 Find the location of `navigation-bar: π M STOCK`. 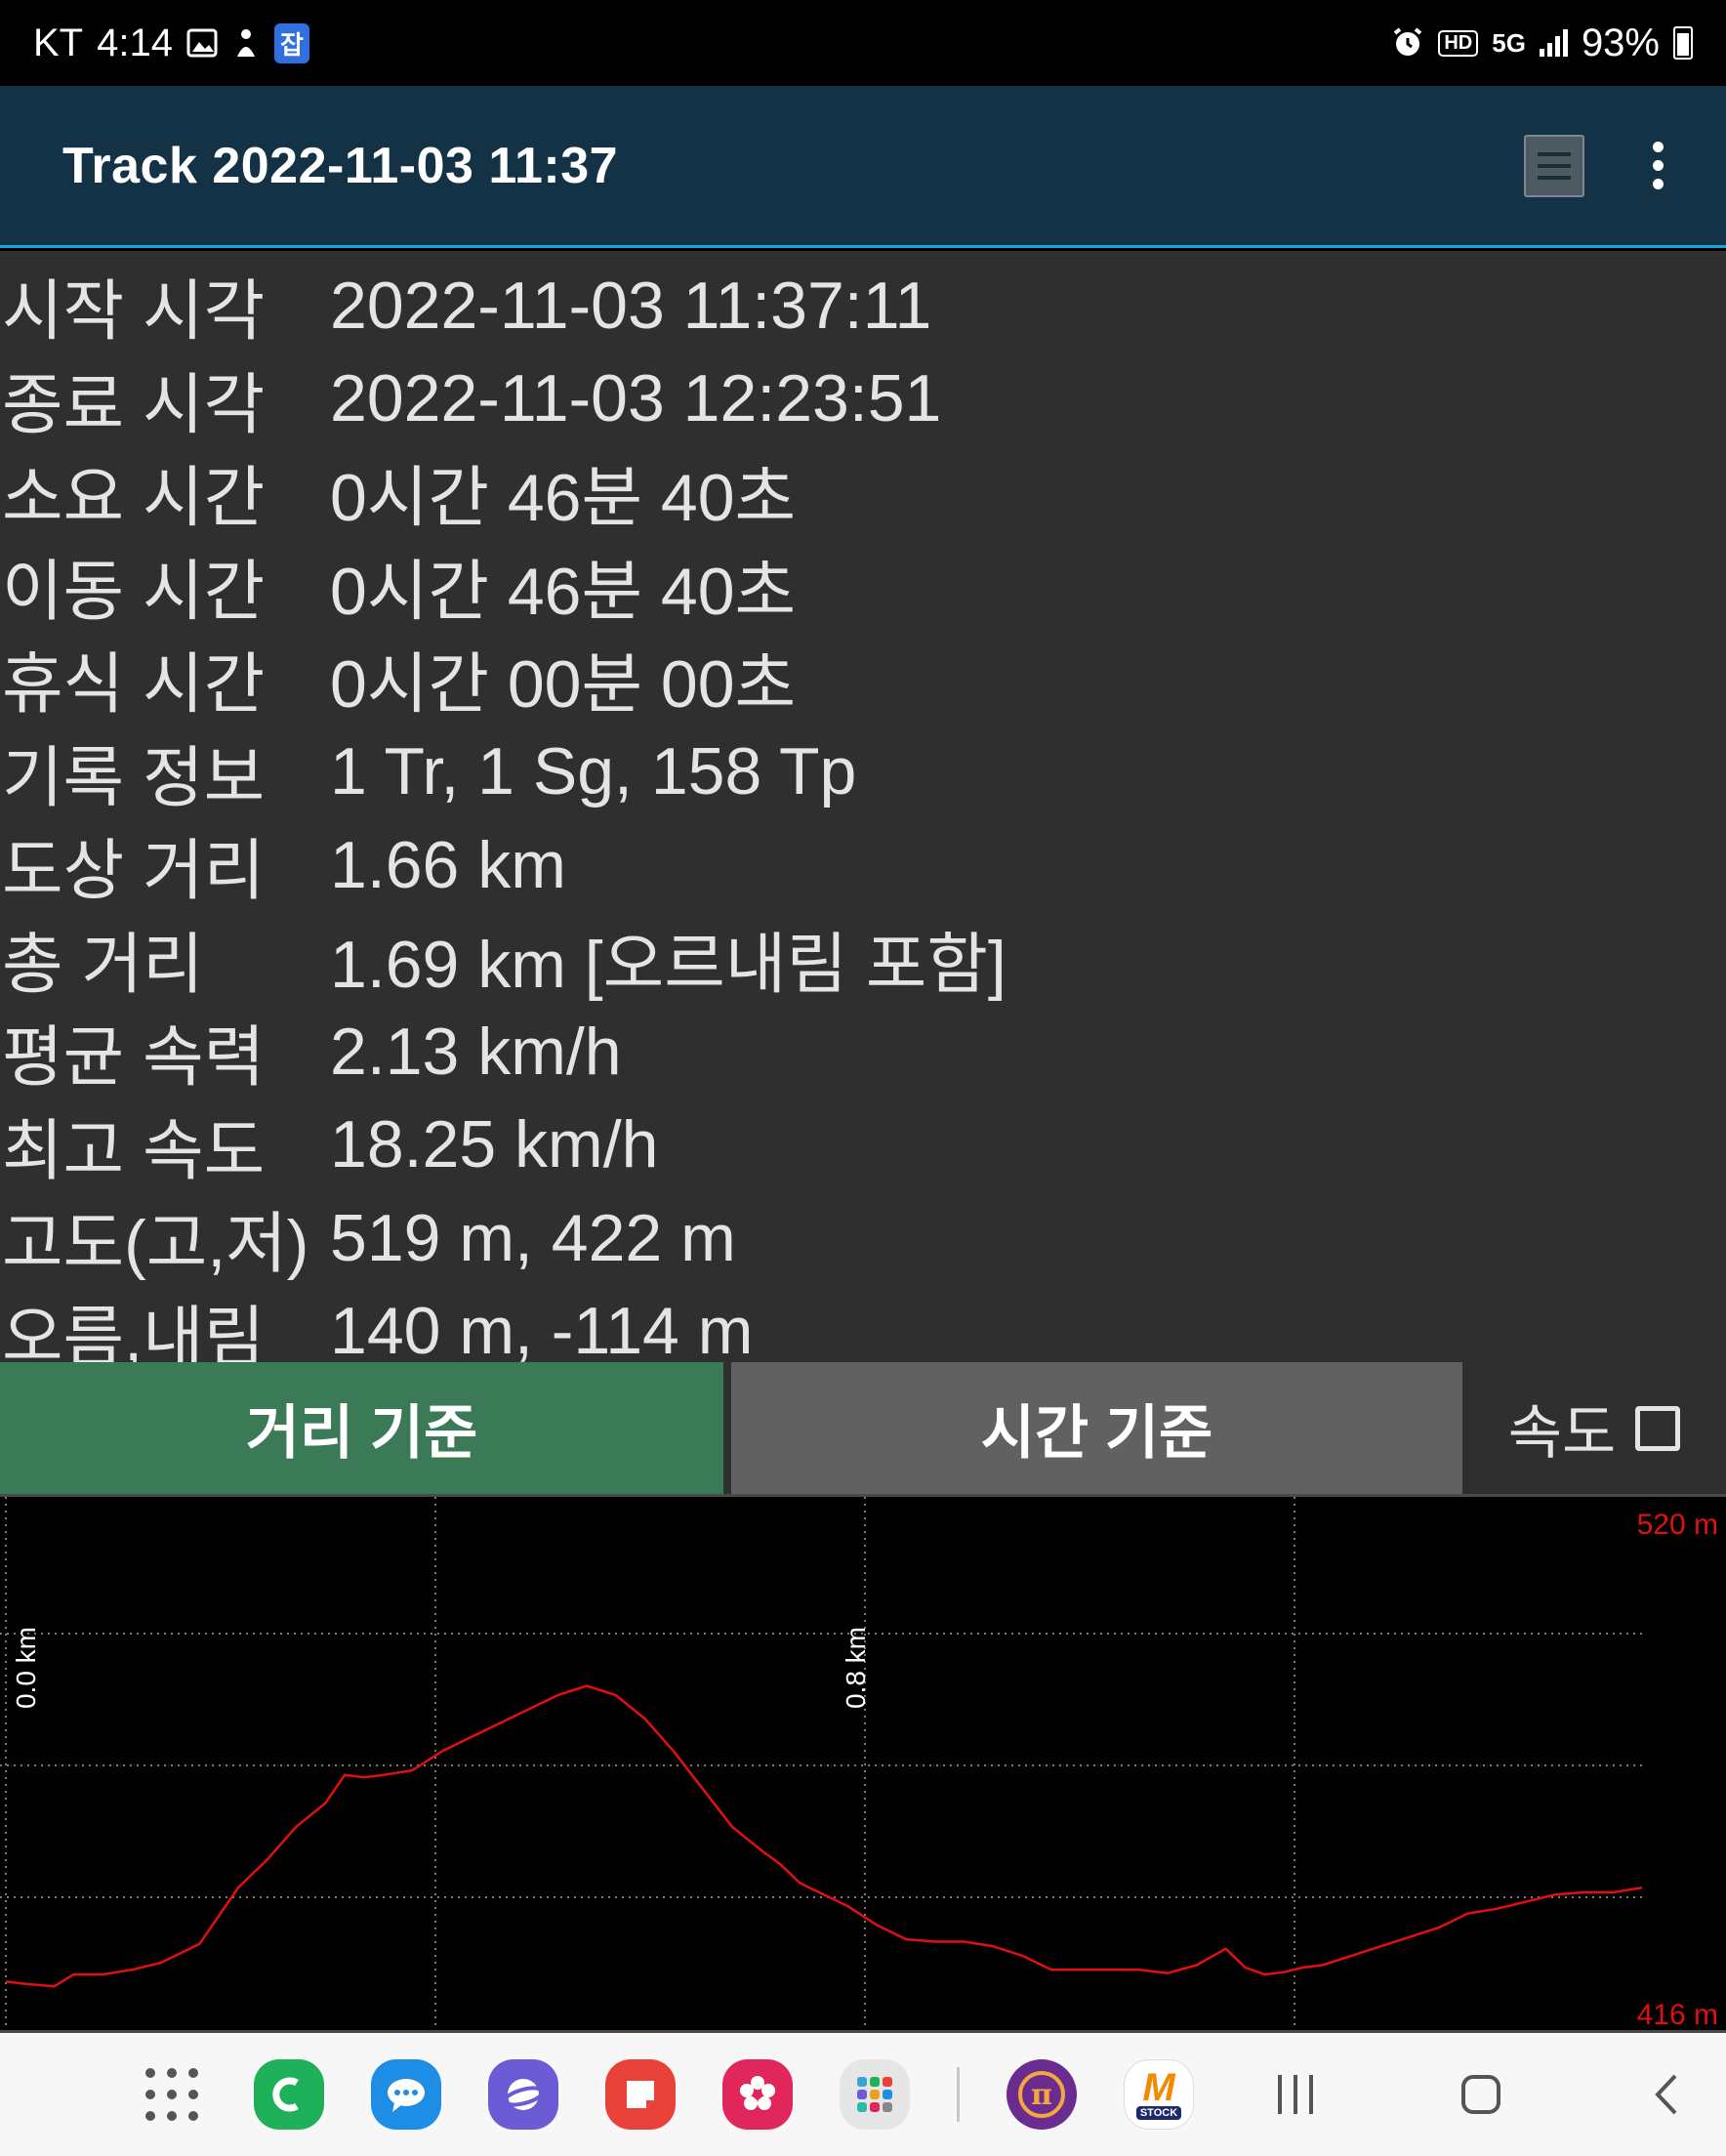

navigation-bar: π M STOCK is located at coordinates (863, 2094).